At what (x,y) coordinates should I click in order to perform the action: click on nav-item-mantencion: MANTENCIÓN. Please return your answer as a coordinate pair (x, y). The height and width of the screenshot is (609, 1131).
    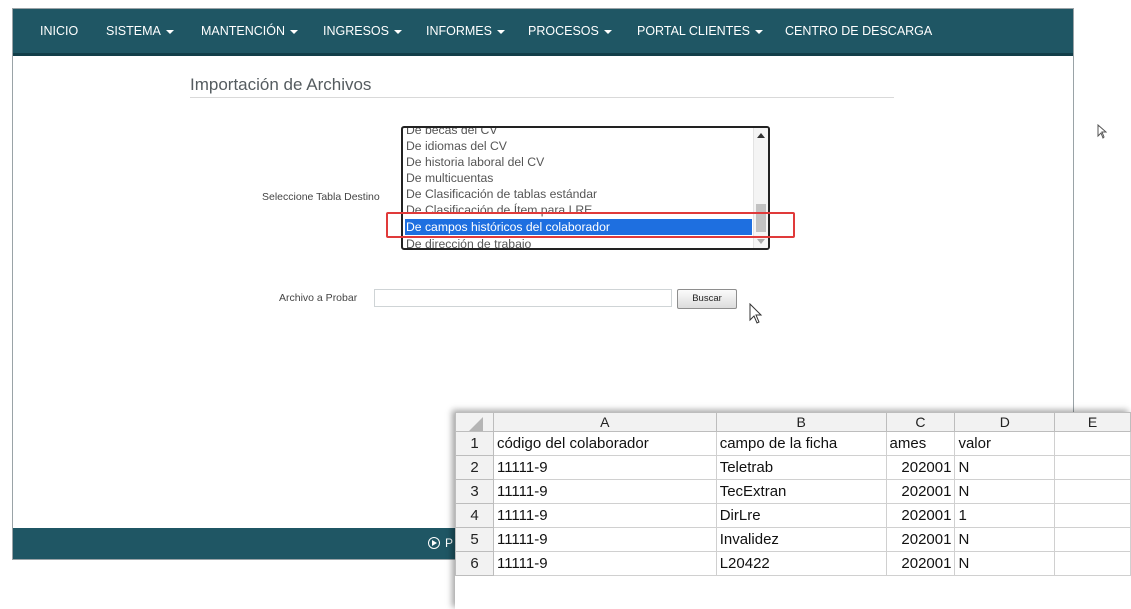
    Looking at the image, I should click on (250, 31).